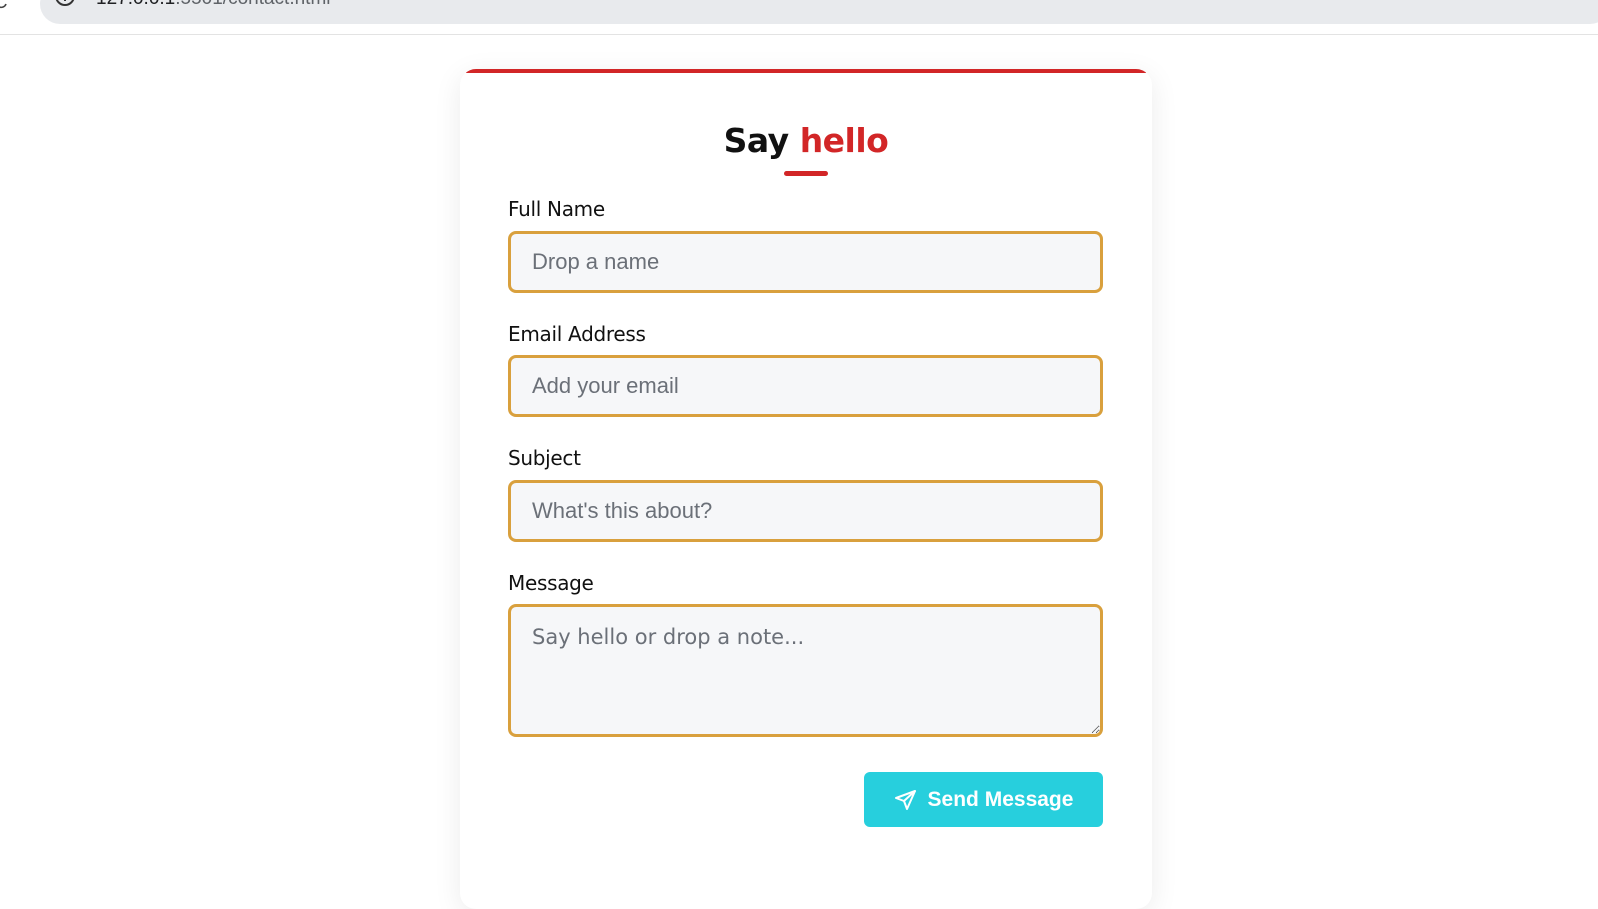 The image size is (1598, 909). What do you see at coordinates (799, 17) in the screenshot?
I see `browser-toolbar: 127.0.0.1:5501/contact.html` at bounding box center [799, 17].